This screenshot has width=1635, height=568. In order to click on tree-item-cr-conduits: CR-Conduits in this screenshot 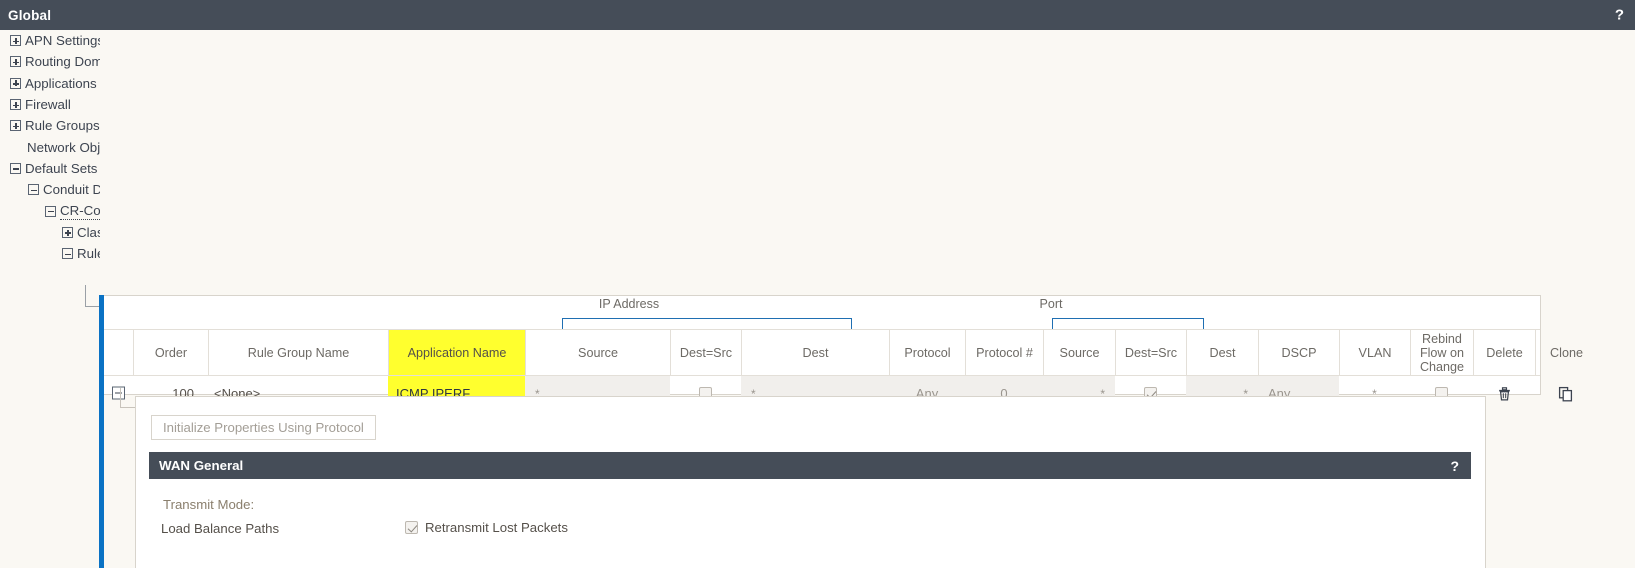, I will do `click(50, 210)`.